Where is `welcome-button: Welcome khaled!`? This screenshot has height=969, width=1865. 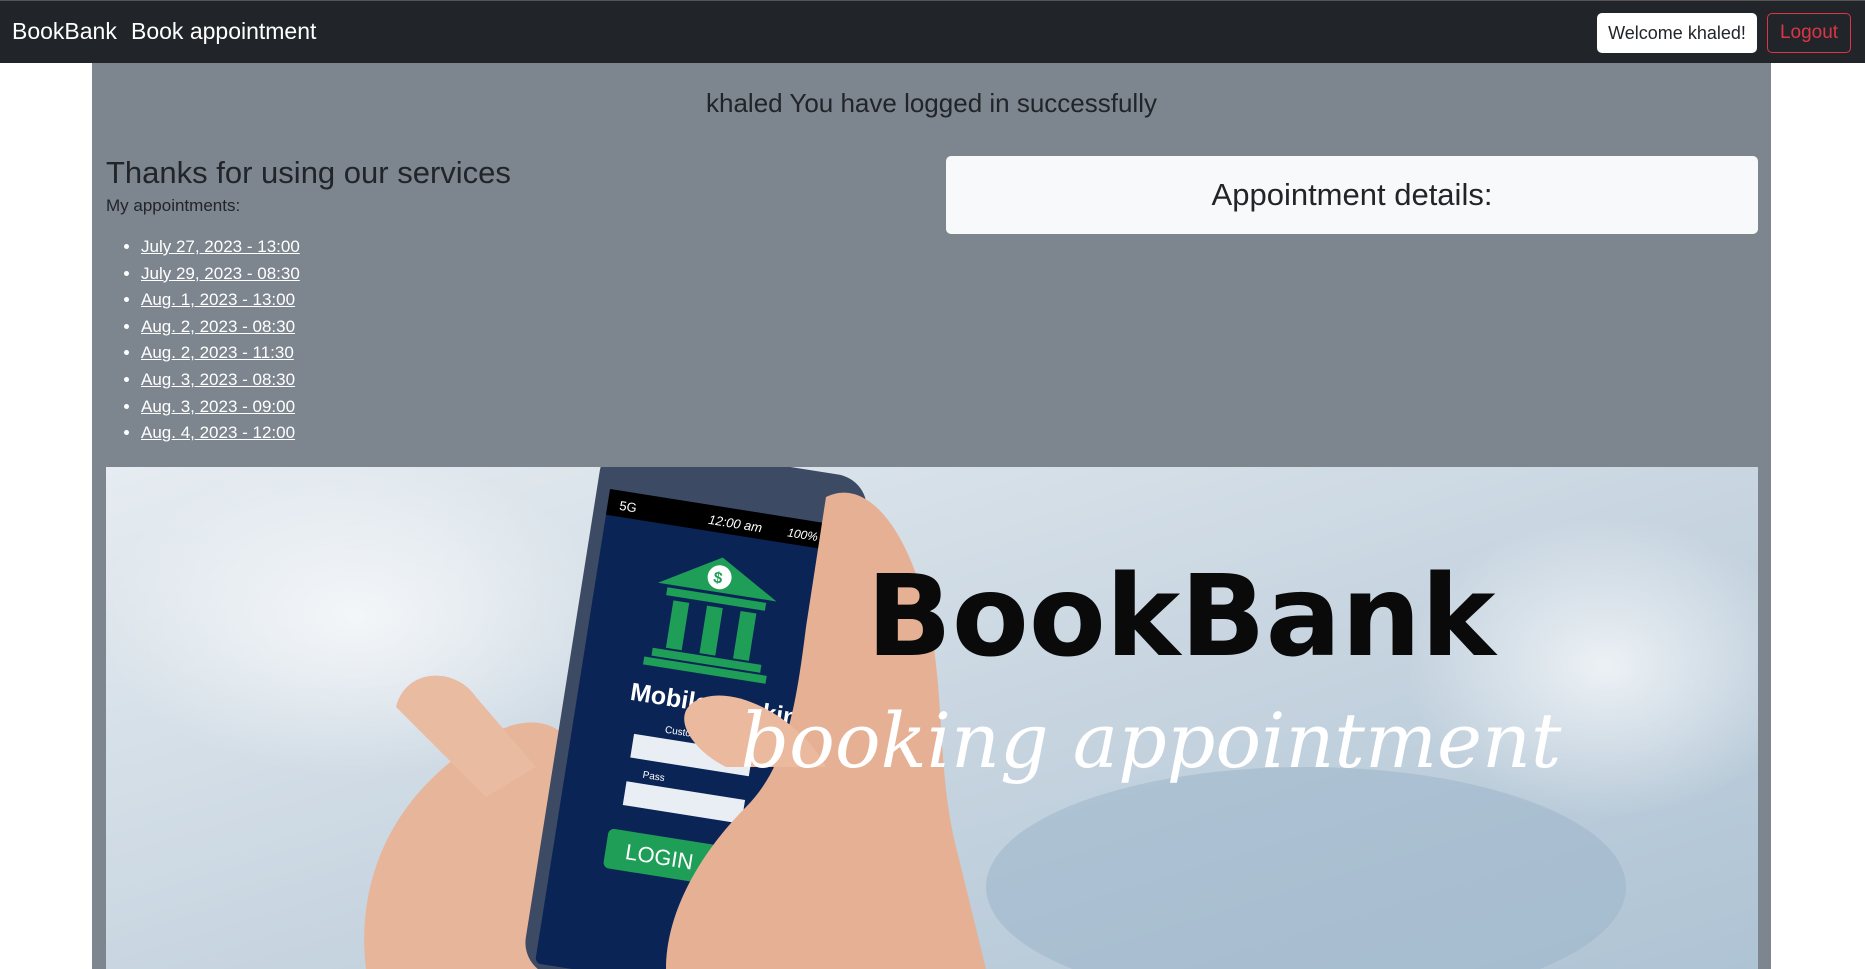
welcome-button: Welcome khaled! is located at coordinates (1677, 33).